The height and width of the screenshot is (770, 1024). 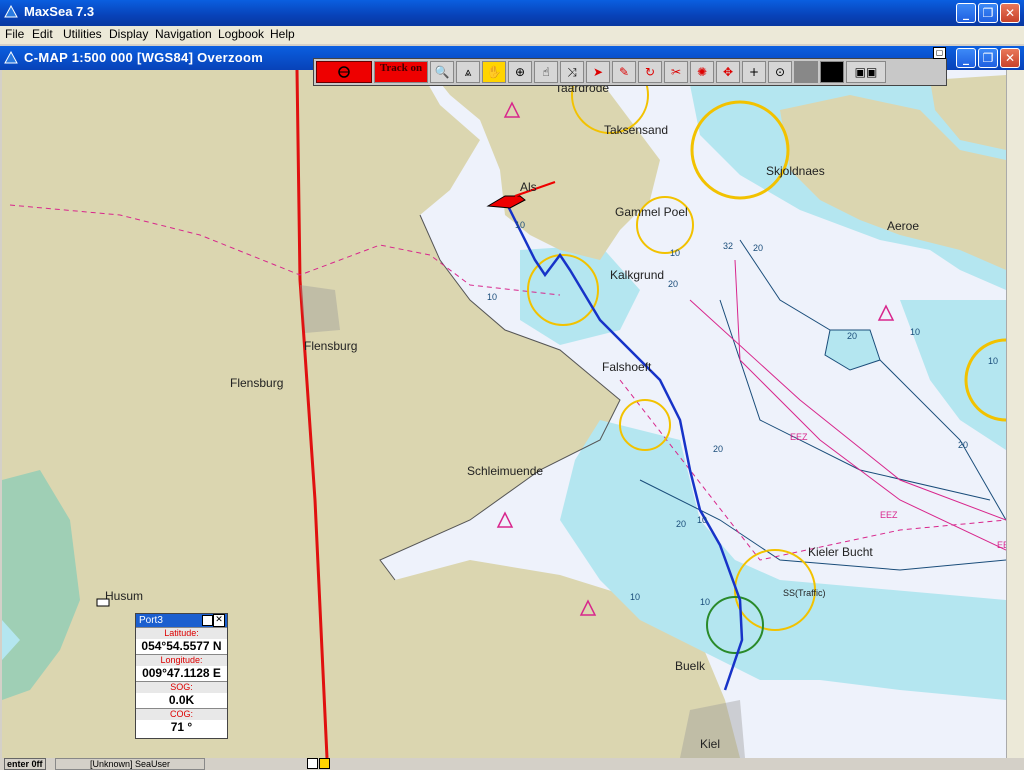 I want to click on pointer-icon: ➤, so click(x=598, y=72).